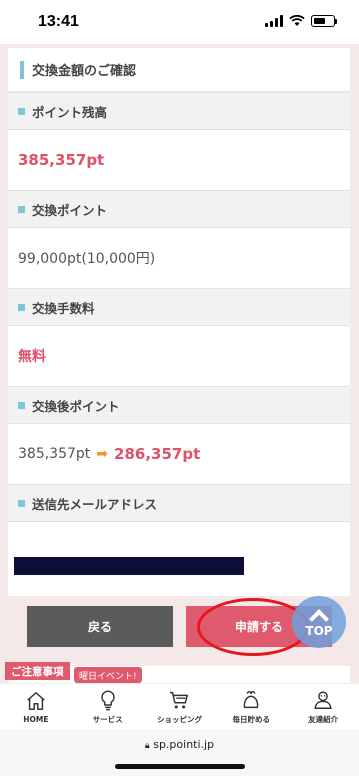 This screenshot has width=359, height=776. What do you see at coordinates (251, 699) in the screenshot?
I see `coin-purse-icon` at bounding box center [251, 699].